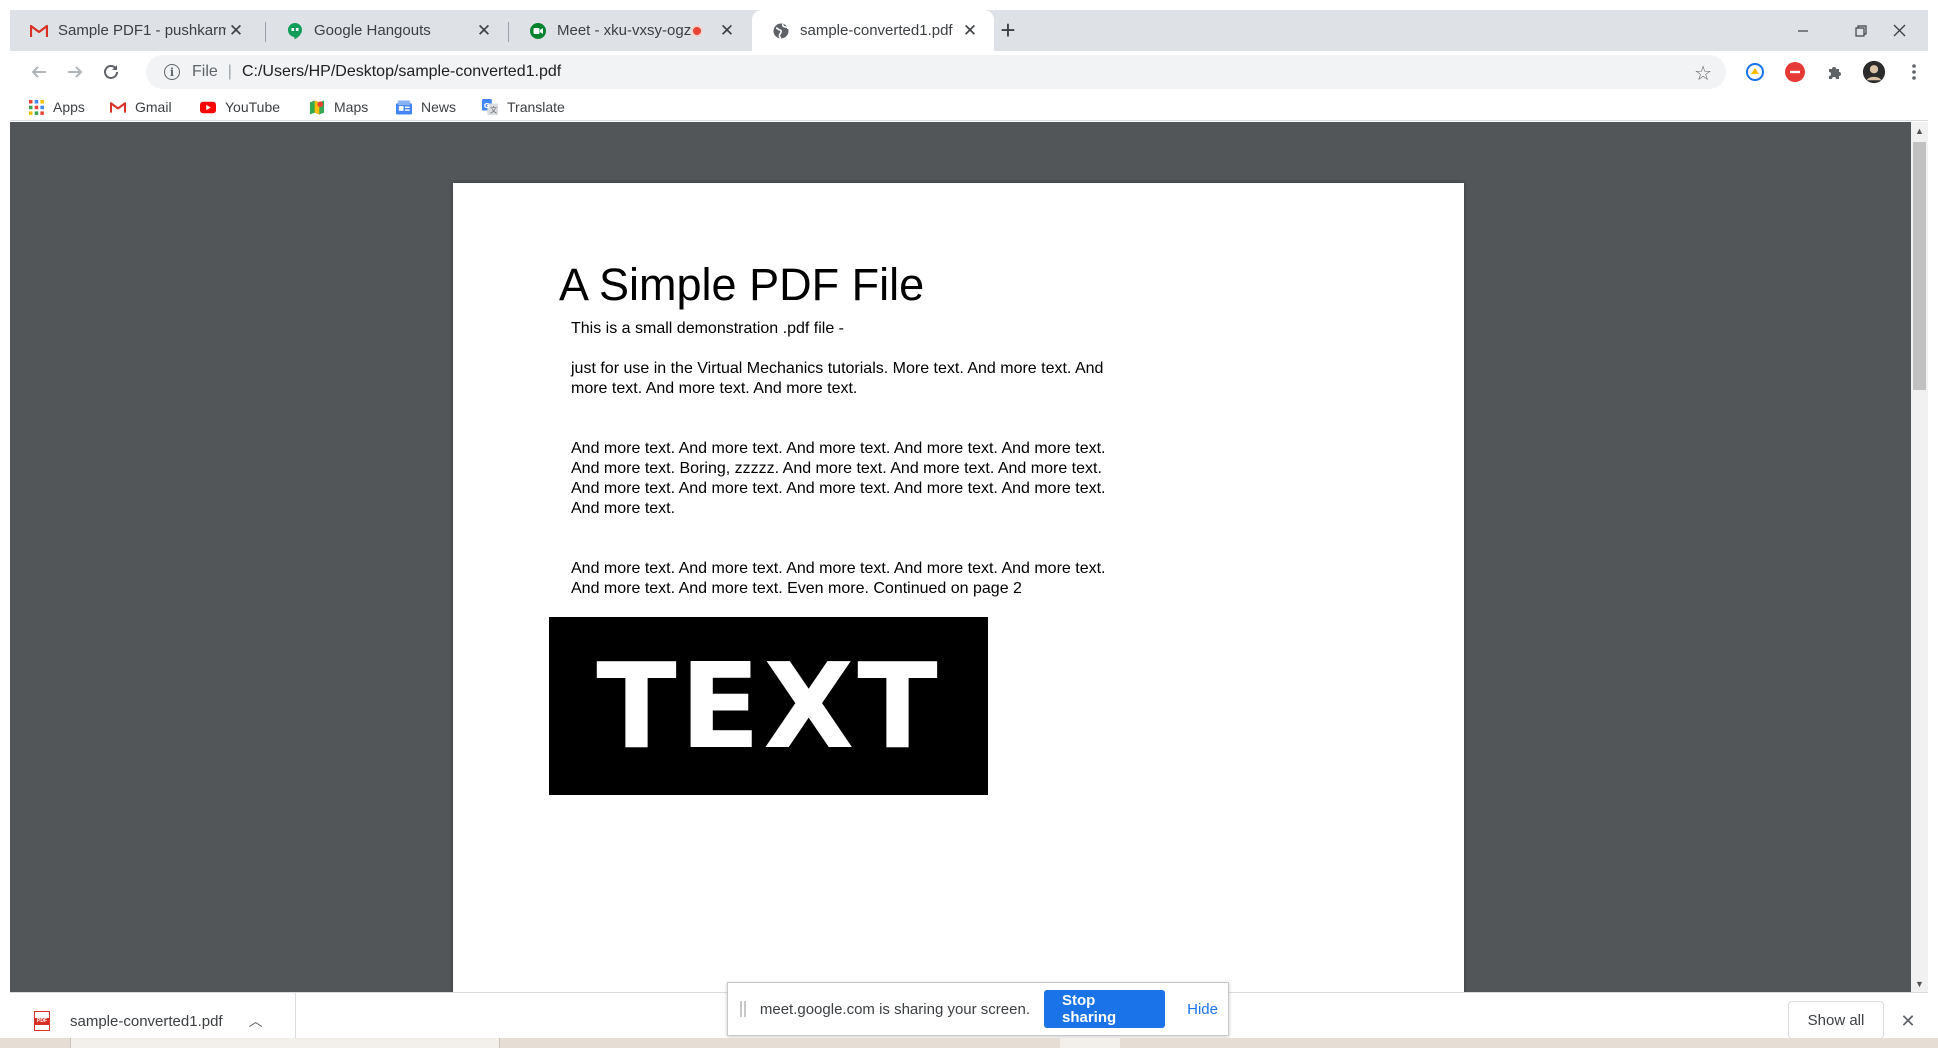 Image resolution: width=1938 pixels, height=1048 pixels. I want to click on bookmark-youtube: YouTube, so click(240, 107).